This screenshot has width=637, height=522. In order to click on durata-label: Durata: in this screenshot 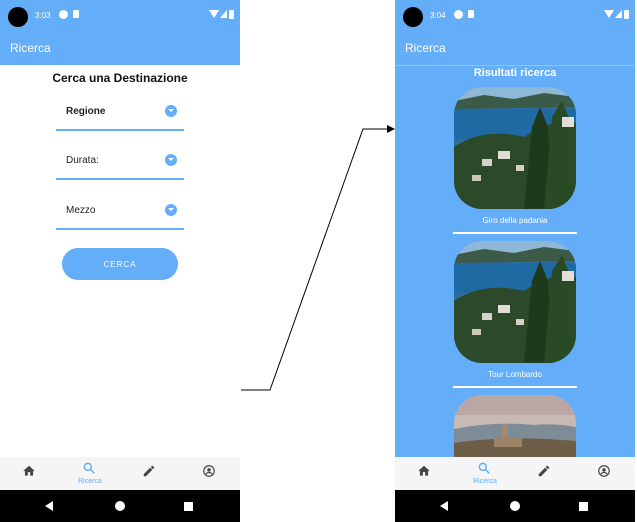, I will do `click(82, 160)`.